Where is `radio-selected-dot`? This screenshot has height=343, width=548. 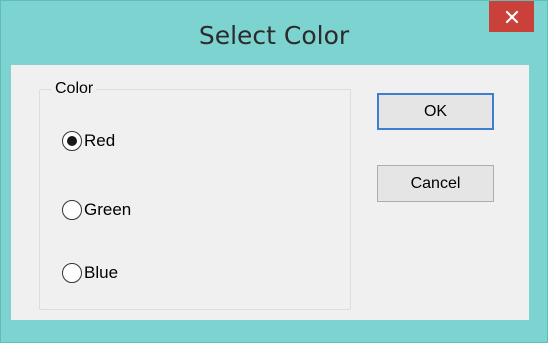
radio-selected-dot is located at coordinates (72, 141).